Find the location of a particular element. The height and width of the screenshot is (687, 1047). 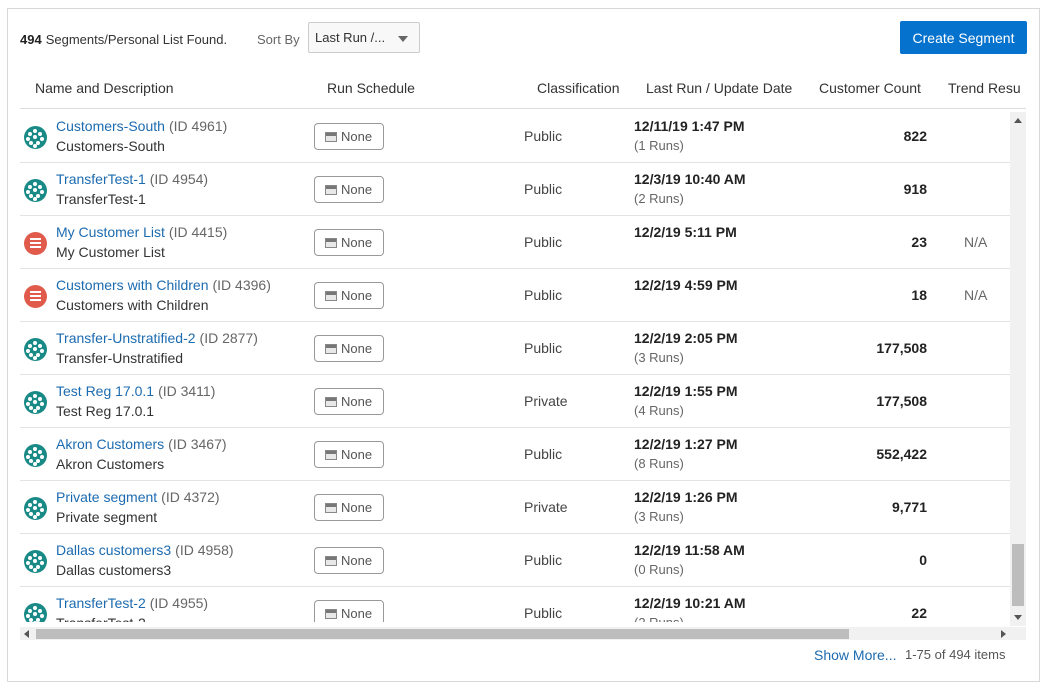

segment-name-link: Test Reg 17.0.1 is located at coordinates (105, 391).